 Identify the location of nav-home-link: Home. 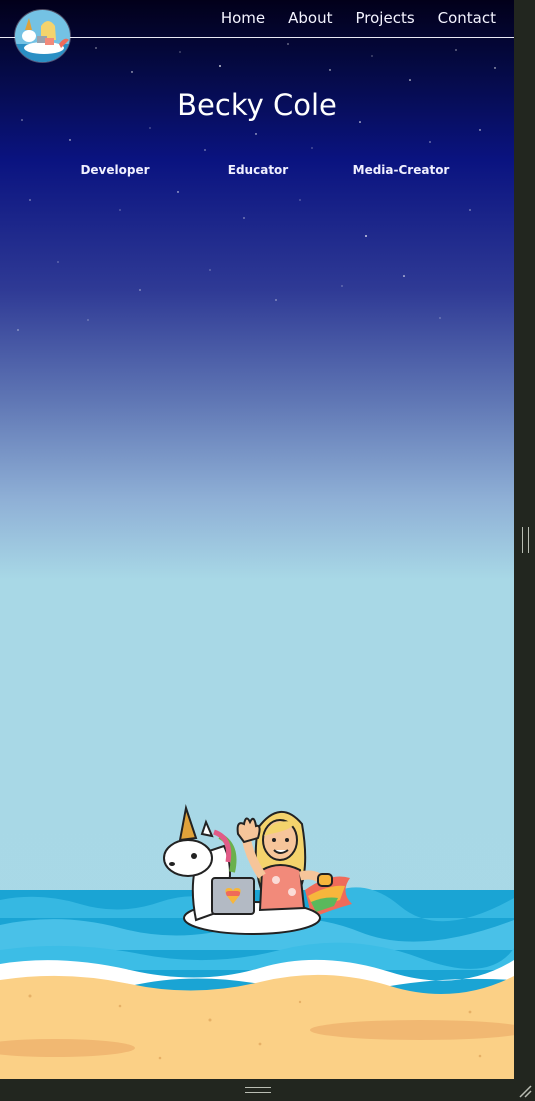
(243, 18).